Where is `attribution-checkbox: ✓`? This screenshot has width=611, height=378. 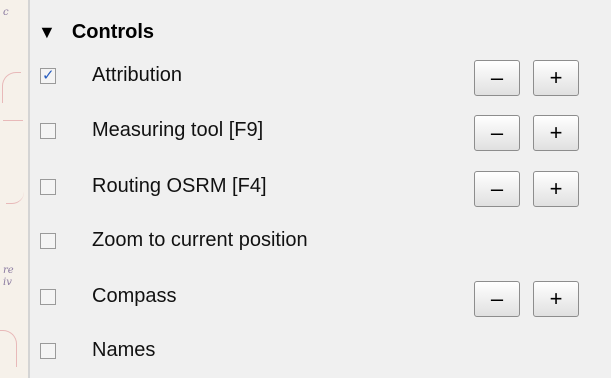
attribution-checkbox: ✓ is located at coordinates (48, 75).